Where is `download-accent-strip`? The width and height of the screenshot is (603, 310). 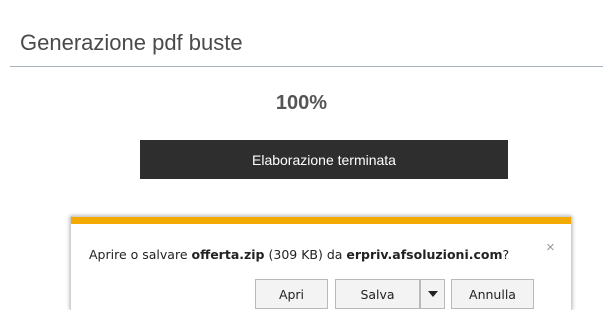
download-accent-strip is located at coordinates (321, 220).